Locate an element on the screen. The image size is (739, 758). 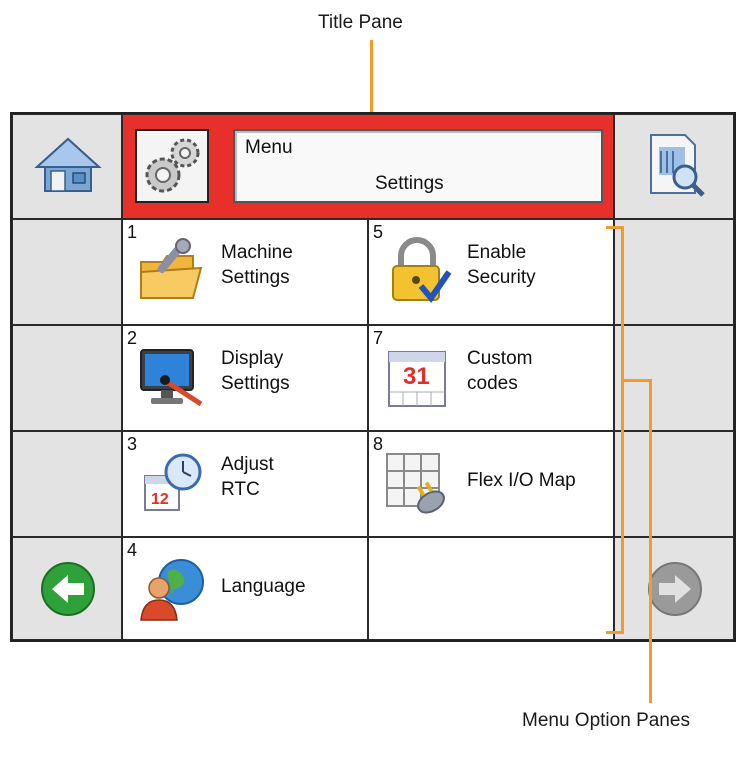
menu-subtitle: Settings is located at coordinates (409, 183).